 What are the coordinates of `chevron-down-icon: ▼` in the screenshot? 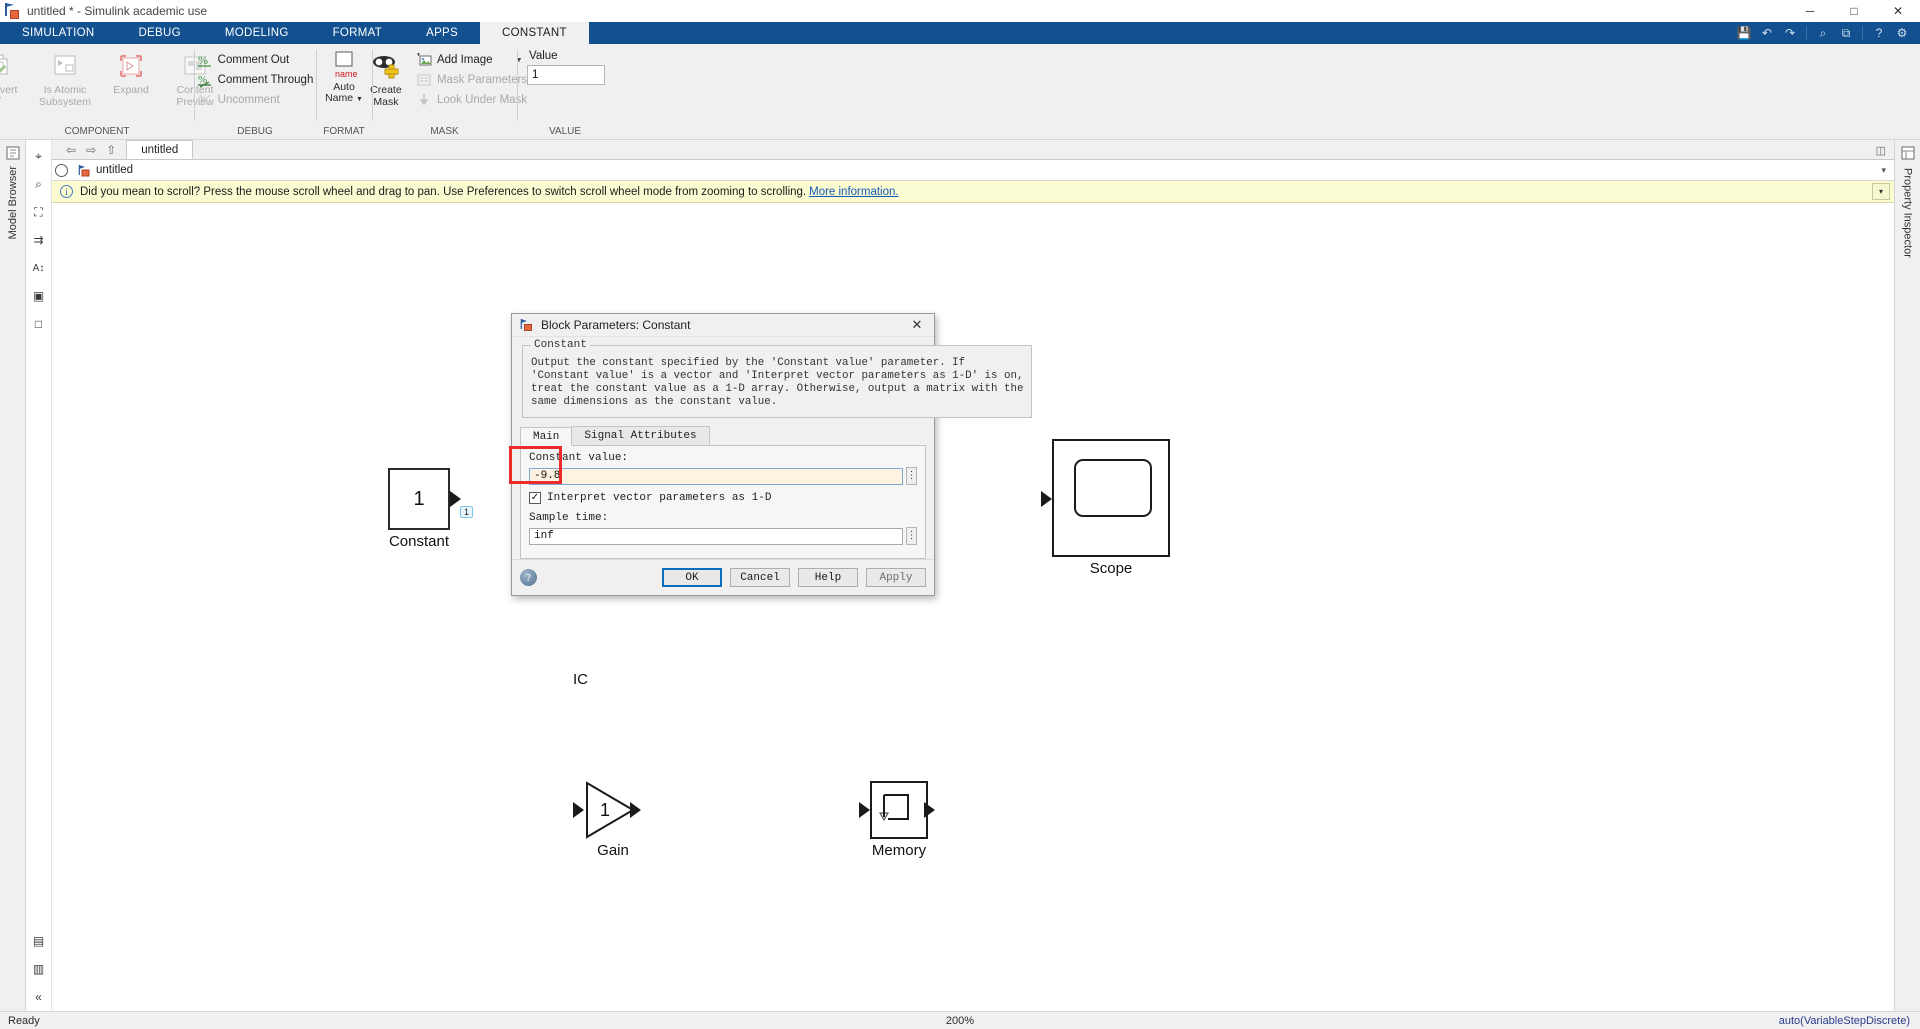 It's located at (1, 99).